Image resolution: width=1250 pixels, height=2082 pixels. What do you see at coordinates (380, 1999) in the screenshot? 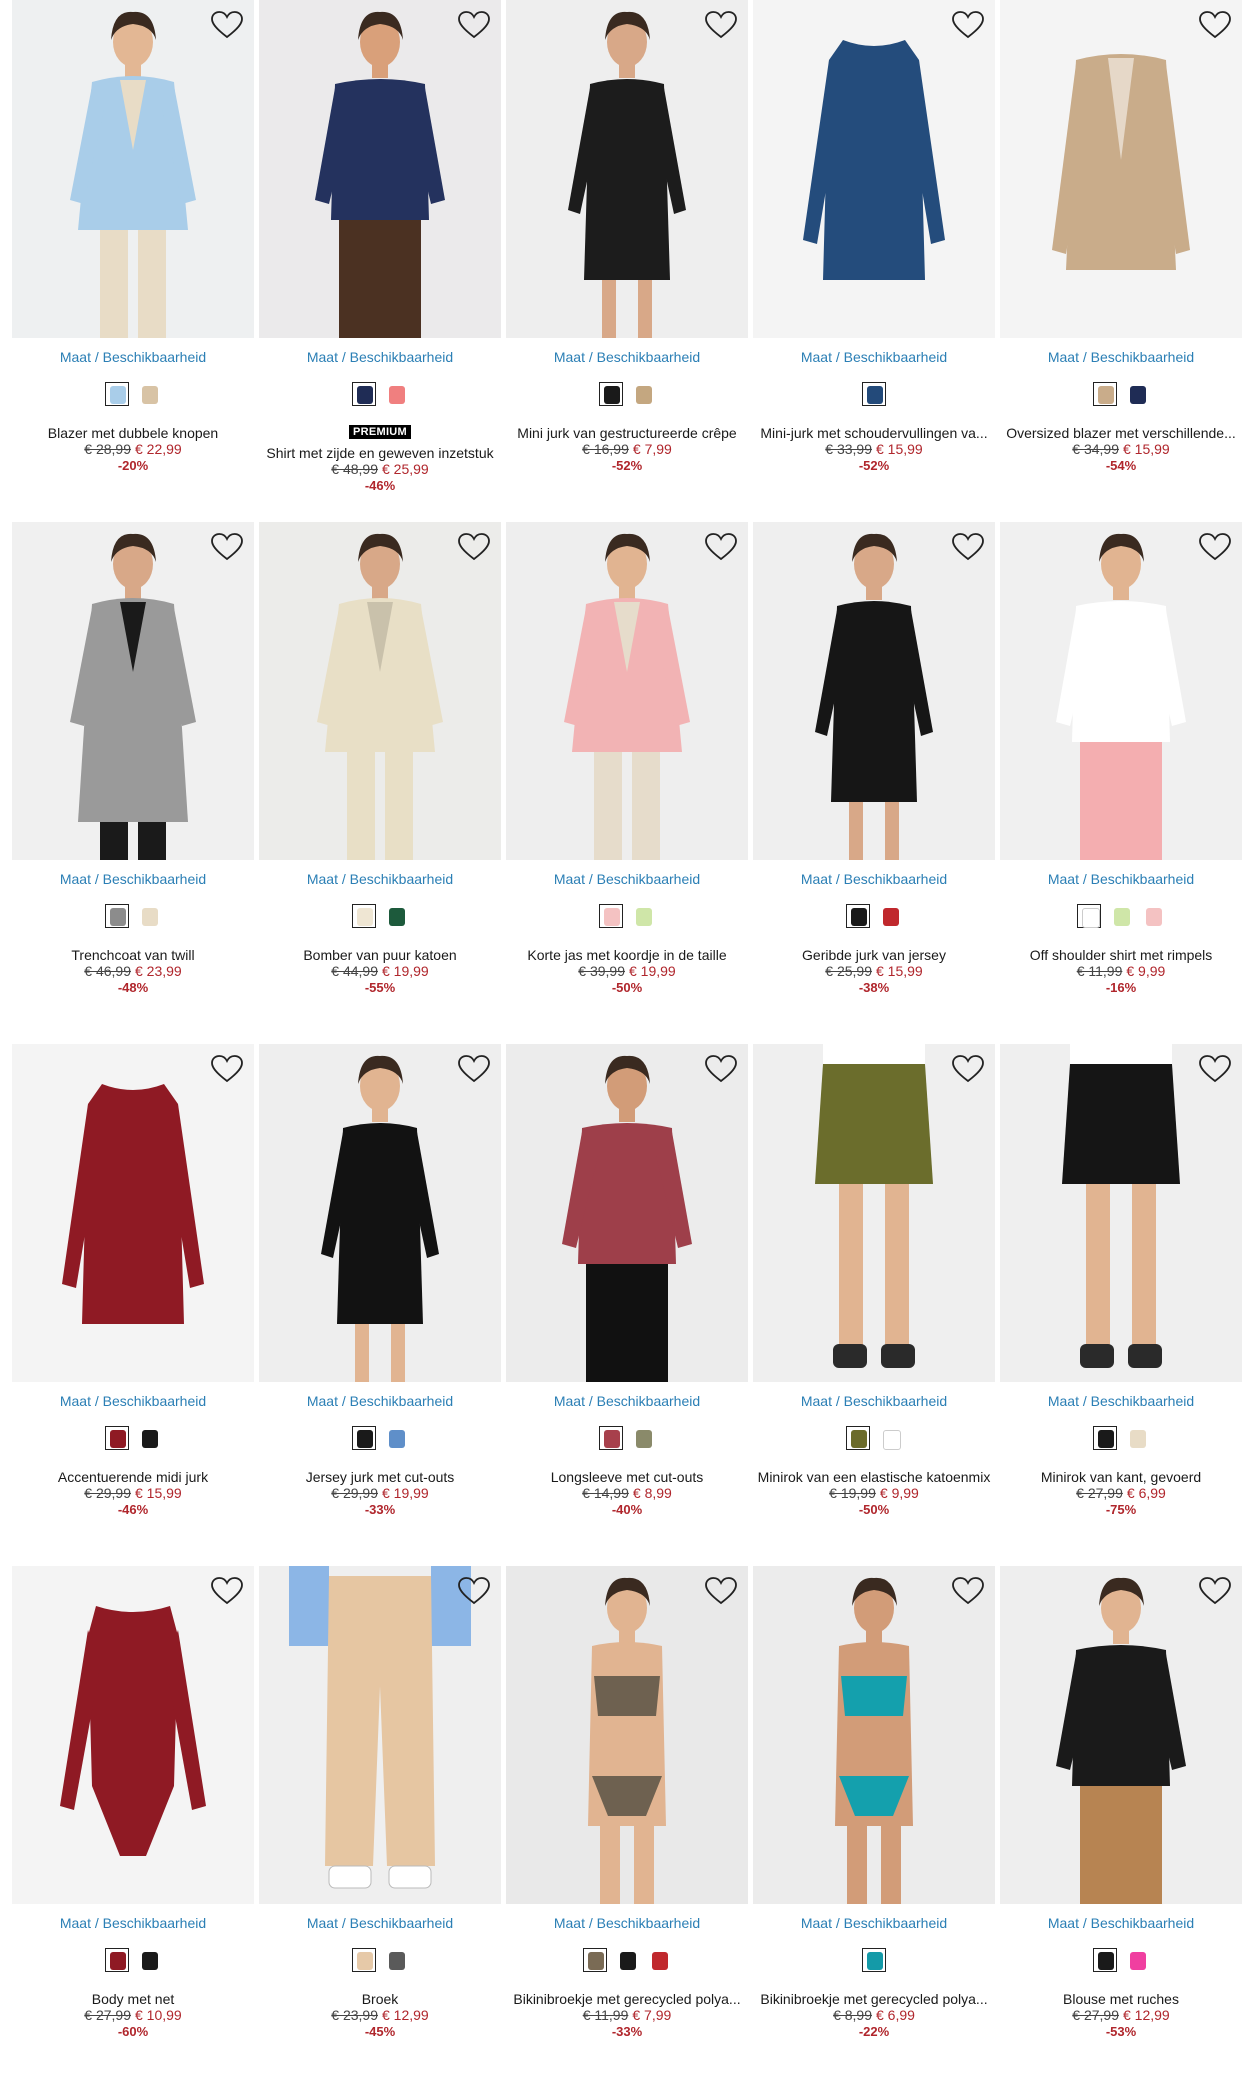
I see `product-name: Broek` at bounding box center [380, 1999].